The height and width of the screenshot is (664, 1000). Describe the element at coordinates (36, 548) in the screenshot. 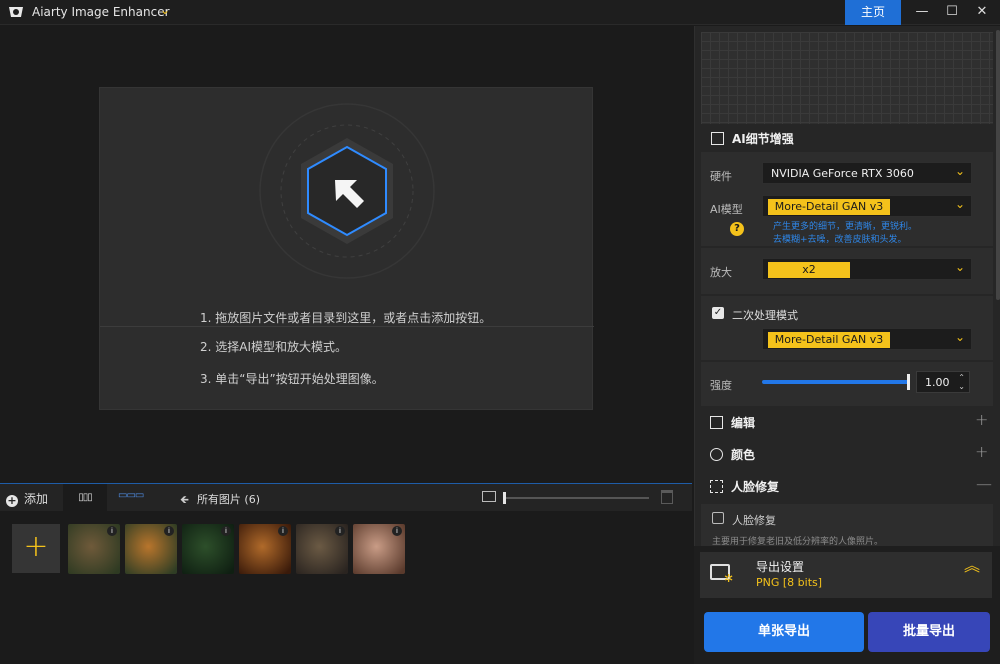

I see `add-image-tile: +` at that location.